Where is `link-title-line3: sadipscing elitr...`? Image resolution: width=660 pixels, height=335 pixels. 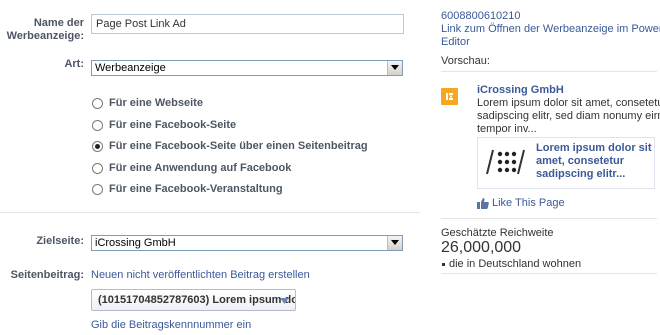
link-title-line3: sadipscing elitr... is located at coordinates (581, 174).